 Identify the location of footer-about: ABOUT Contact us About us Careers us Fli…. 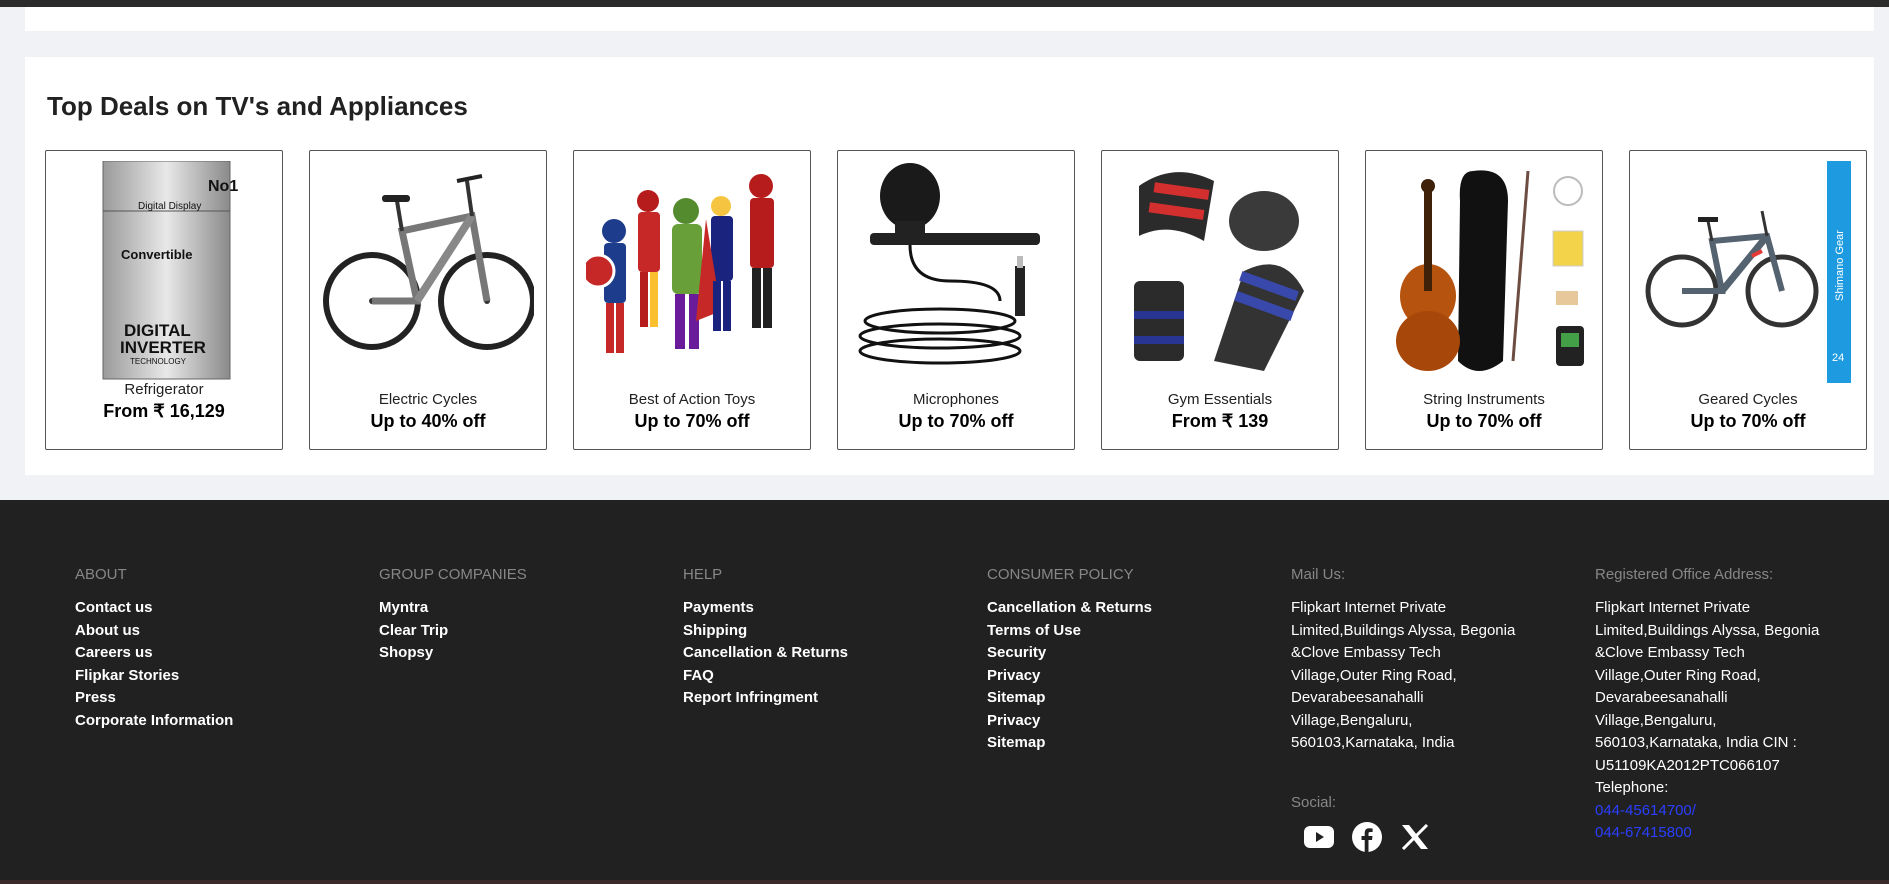
(154, 649).